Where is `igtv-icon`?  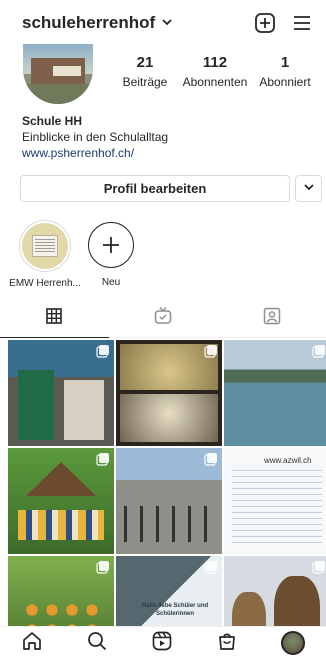
igtv-icon is located at coordinates (163, 318).